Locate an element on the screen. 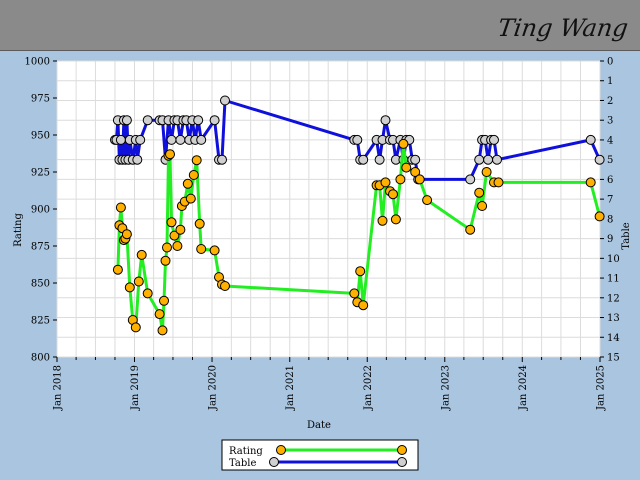  y-tick-label-left: 1000 is located at coordinates (37, 62).